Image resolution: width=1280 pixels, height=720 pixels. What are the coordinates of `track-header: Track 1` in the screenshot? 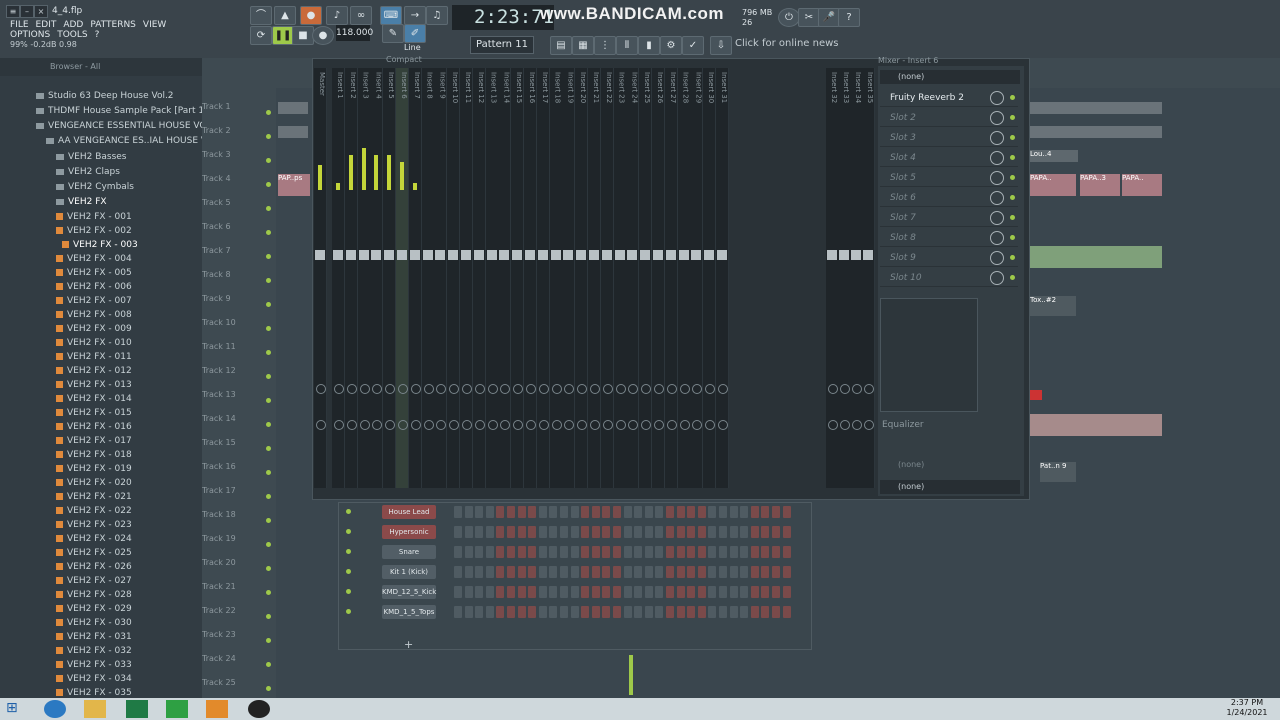 It's located at (239, 114).